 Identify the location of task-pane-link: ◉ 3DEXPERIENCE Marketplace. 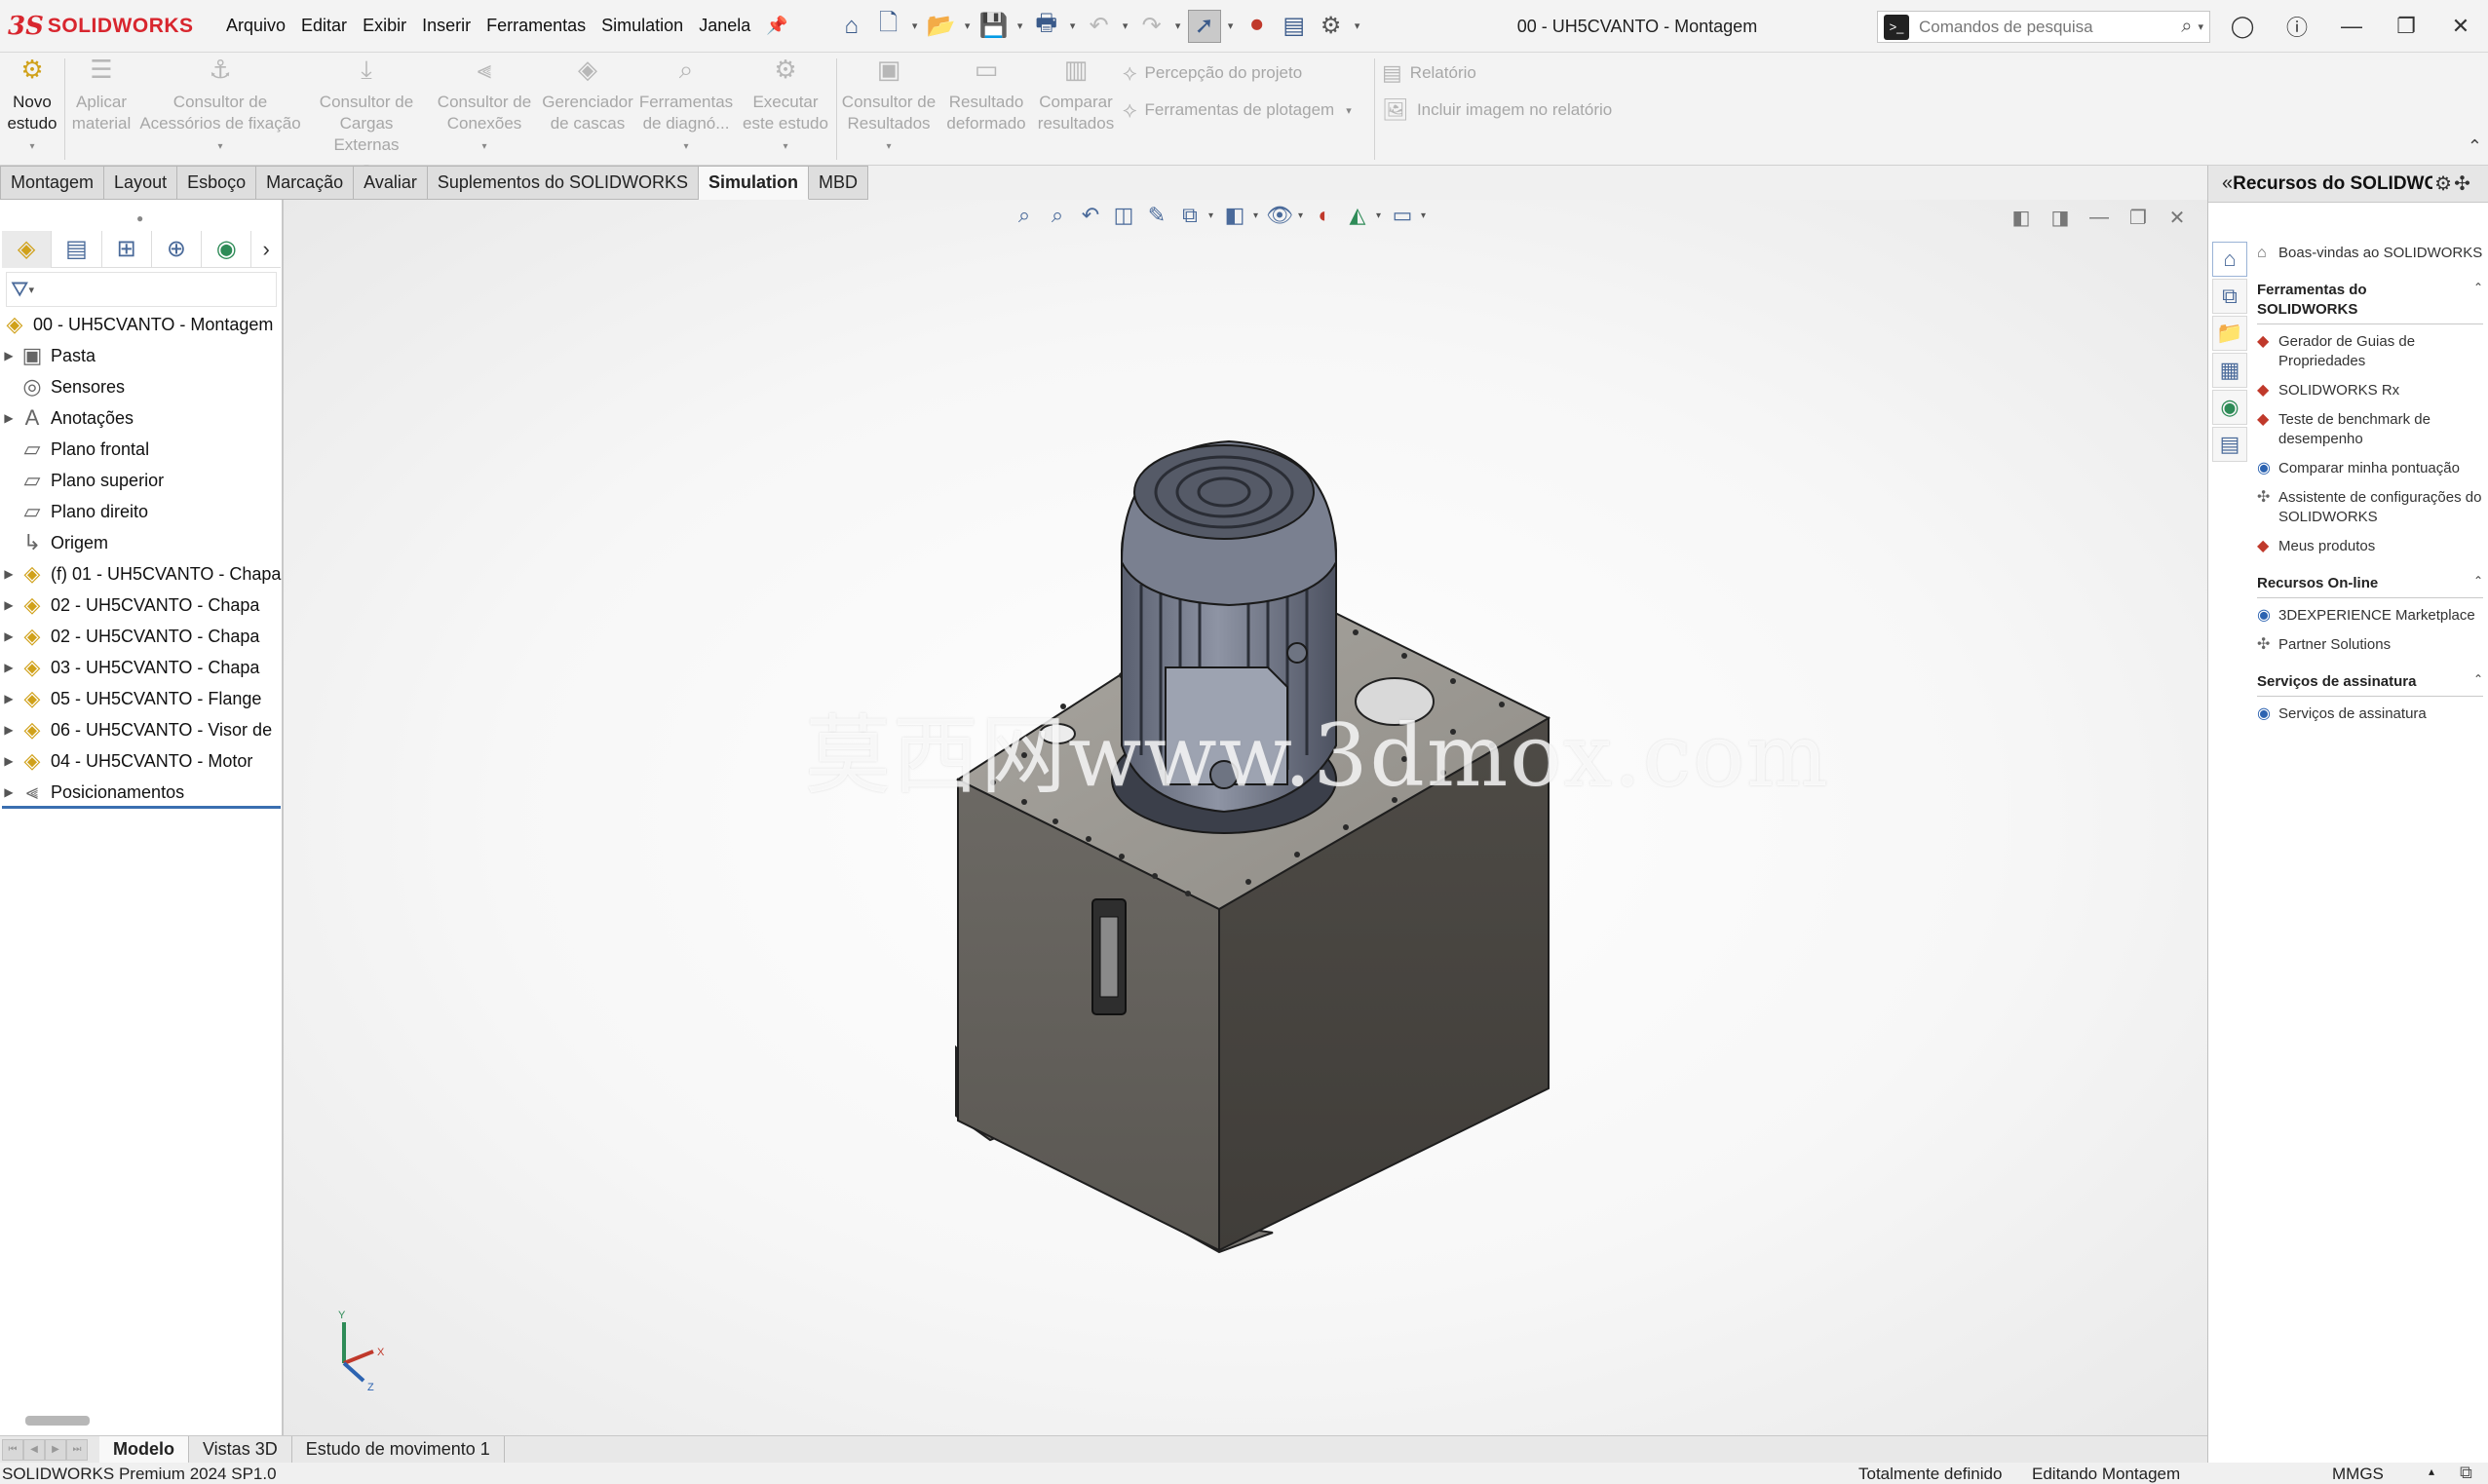
(2370, 616).